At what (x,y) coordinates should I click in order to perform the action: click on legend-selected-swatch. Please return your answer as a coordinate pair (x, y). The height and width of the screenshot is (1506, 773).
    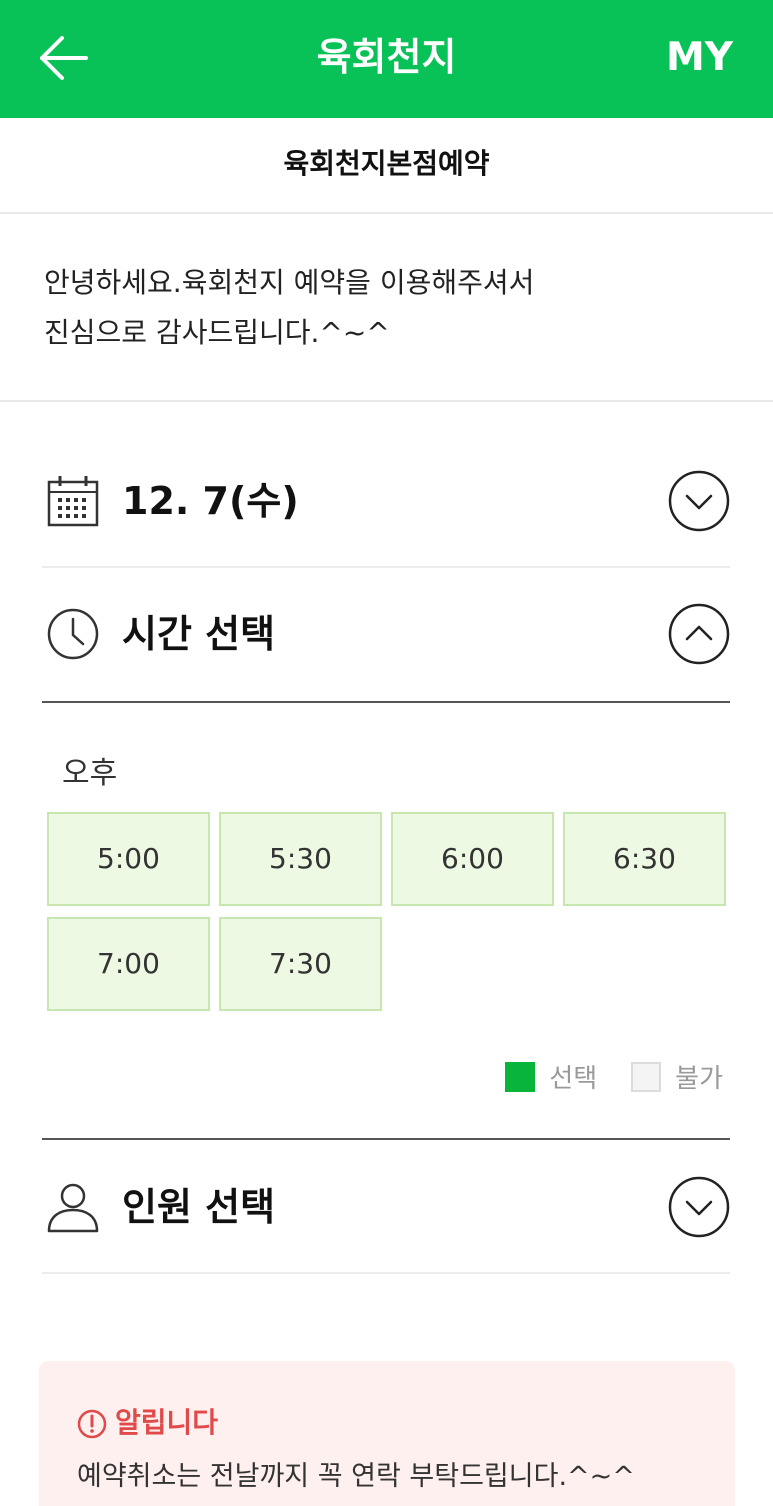
    Looking at the image, I should click on (520, 1076).